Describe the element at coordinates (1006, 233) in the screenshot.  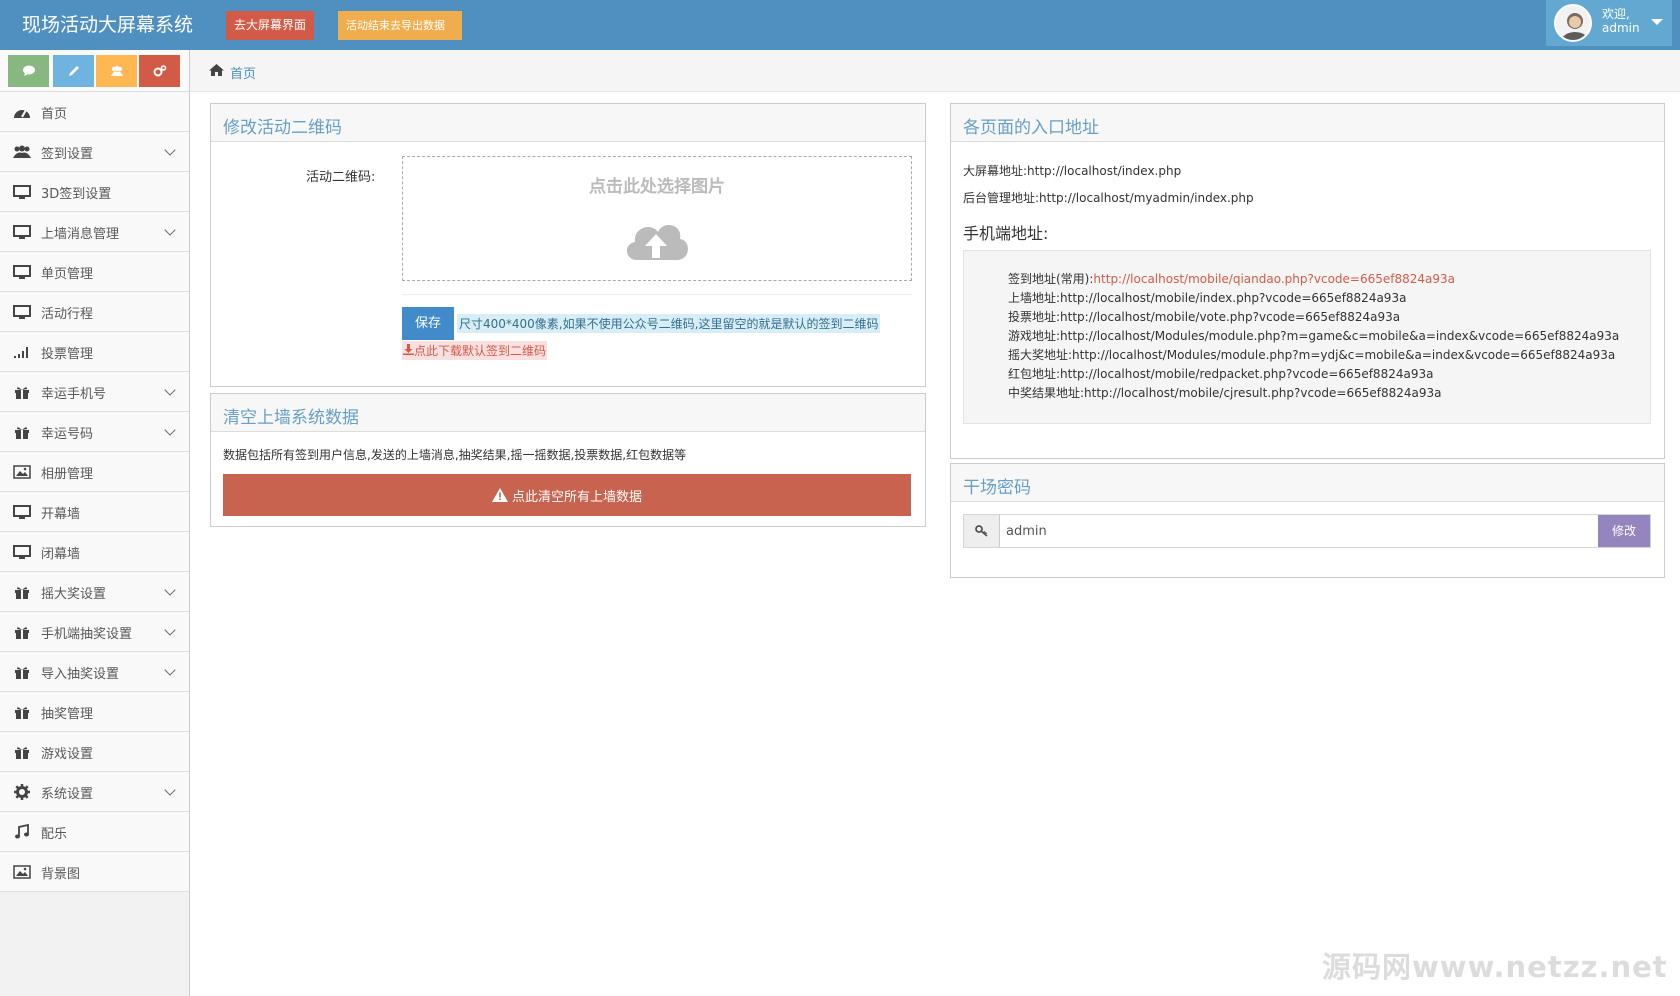
I see `mobile-urls-title: 手机端地址:` at that location.